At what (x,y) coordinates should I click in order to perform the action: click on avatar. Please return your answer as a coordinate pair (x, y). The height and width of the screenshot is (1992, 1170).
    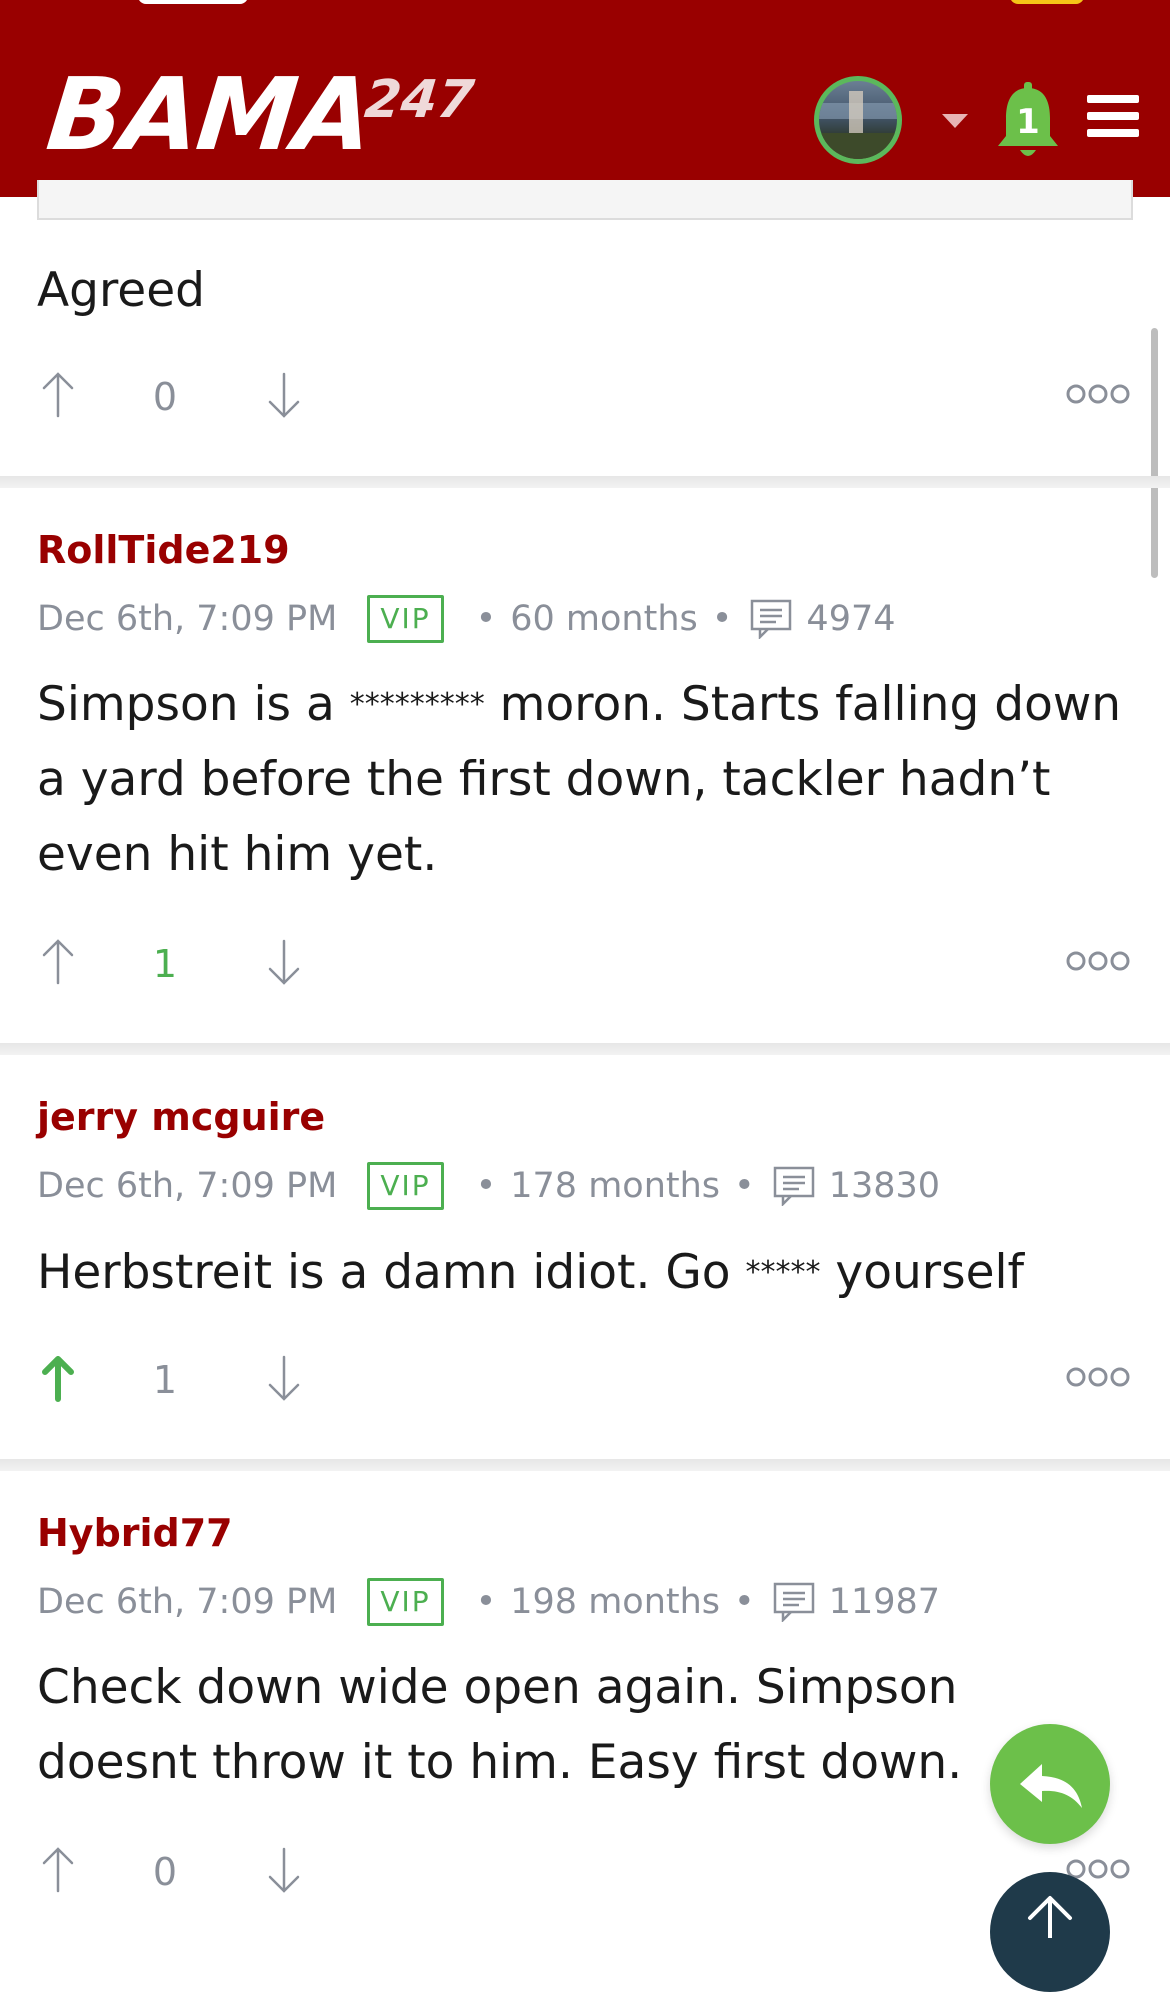
    Looking at the image, I should click on (858, 120).